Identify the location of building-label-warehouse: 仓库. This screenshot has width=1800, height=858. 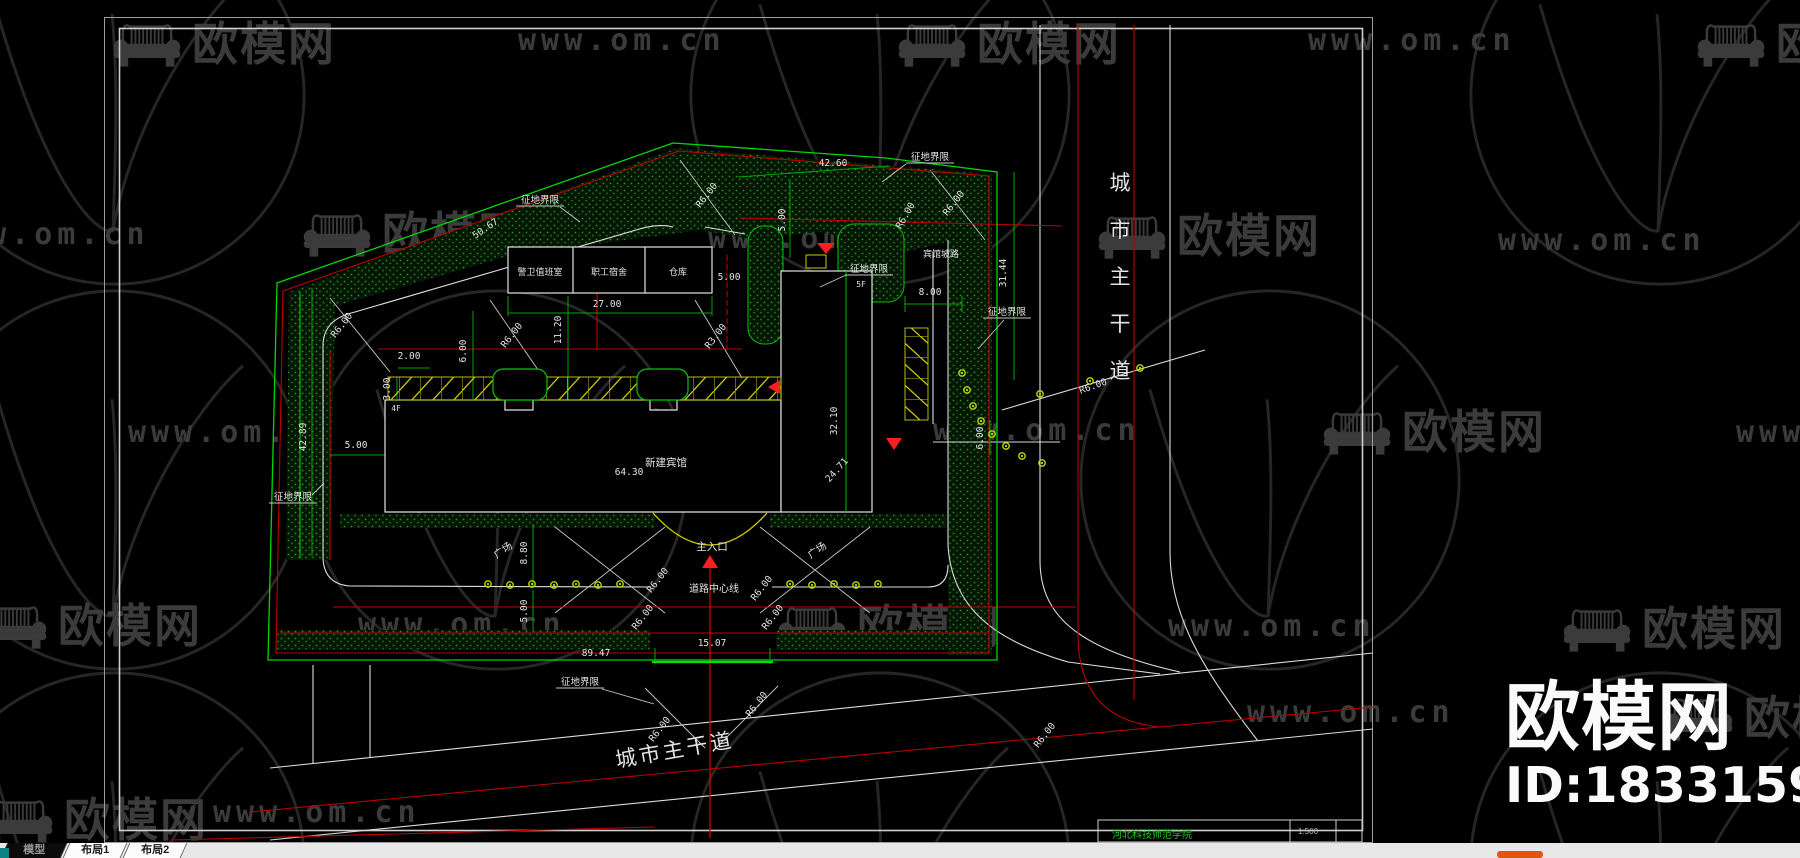
(678, 272).